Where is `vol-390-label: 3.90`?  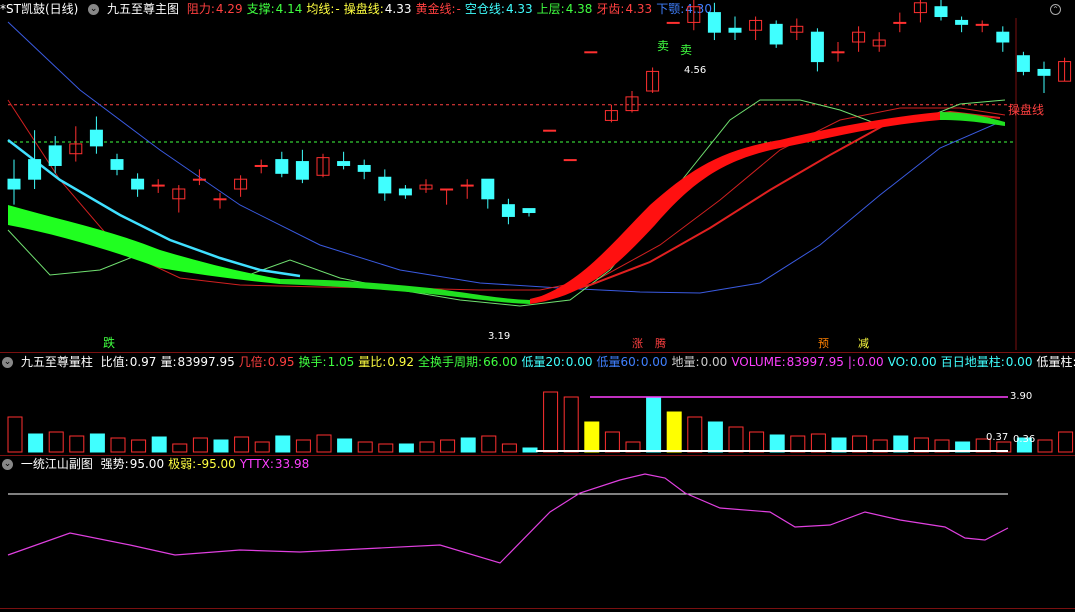
vol-390-label: 3.90 is located at coordinates (1021, 396).